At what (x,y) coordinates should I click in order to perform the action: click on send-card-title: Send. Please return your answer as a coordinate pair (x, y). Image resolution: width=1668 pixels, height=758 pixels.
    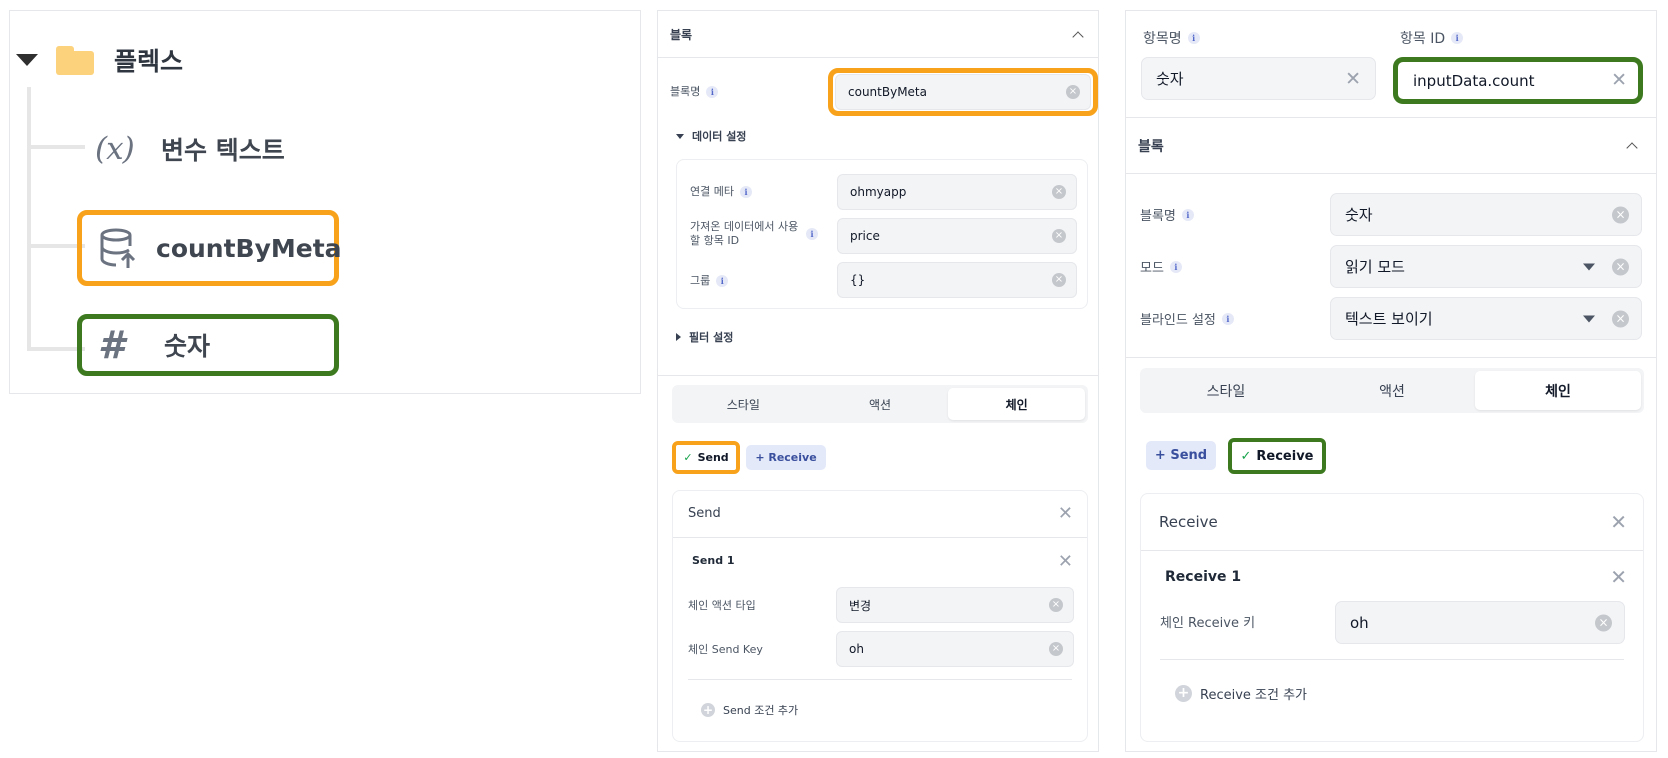
    Looking at the image, I should click on (704, 513).